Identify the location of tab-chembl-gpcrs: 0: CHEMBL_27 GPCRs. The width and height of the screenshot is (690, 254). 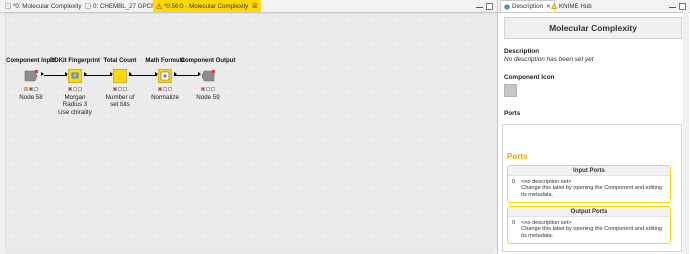
(122, 6).